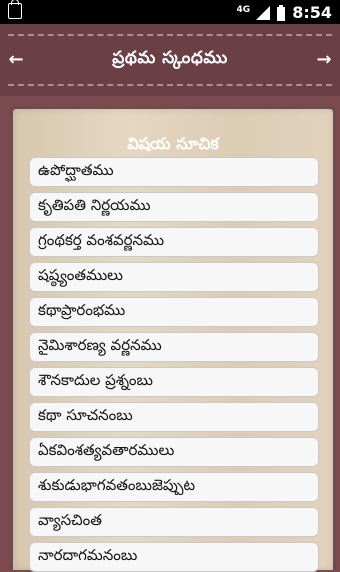 The width and height of the screenshot is (340, 572). What do you see at coordinates (76, 170) in the screenshot?
I see `list-item-label: ఉపోద్ఘాతము` at bounding box center [76, 170].